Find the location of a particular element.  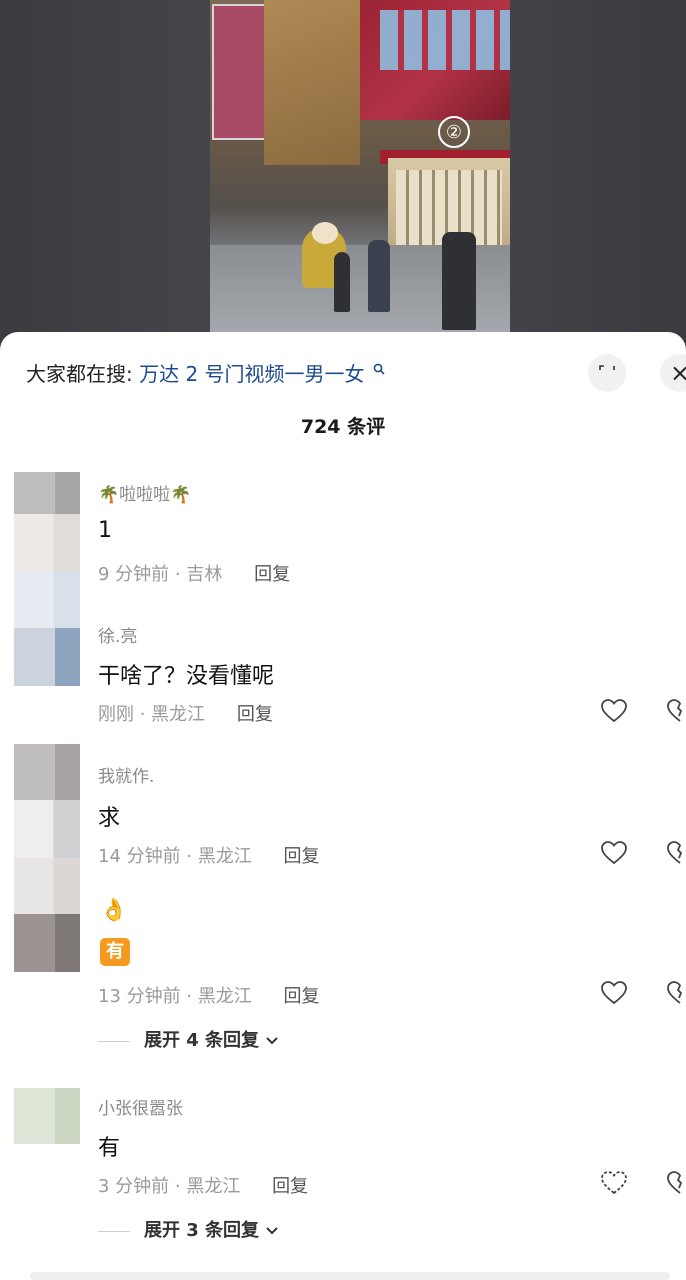

comment-text: 干啥了？没看懂呢 is located at coordinates (186, 676).